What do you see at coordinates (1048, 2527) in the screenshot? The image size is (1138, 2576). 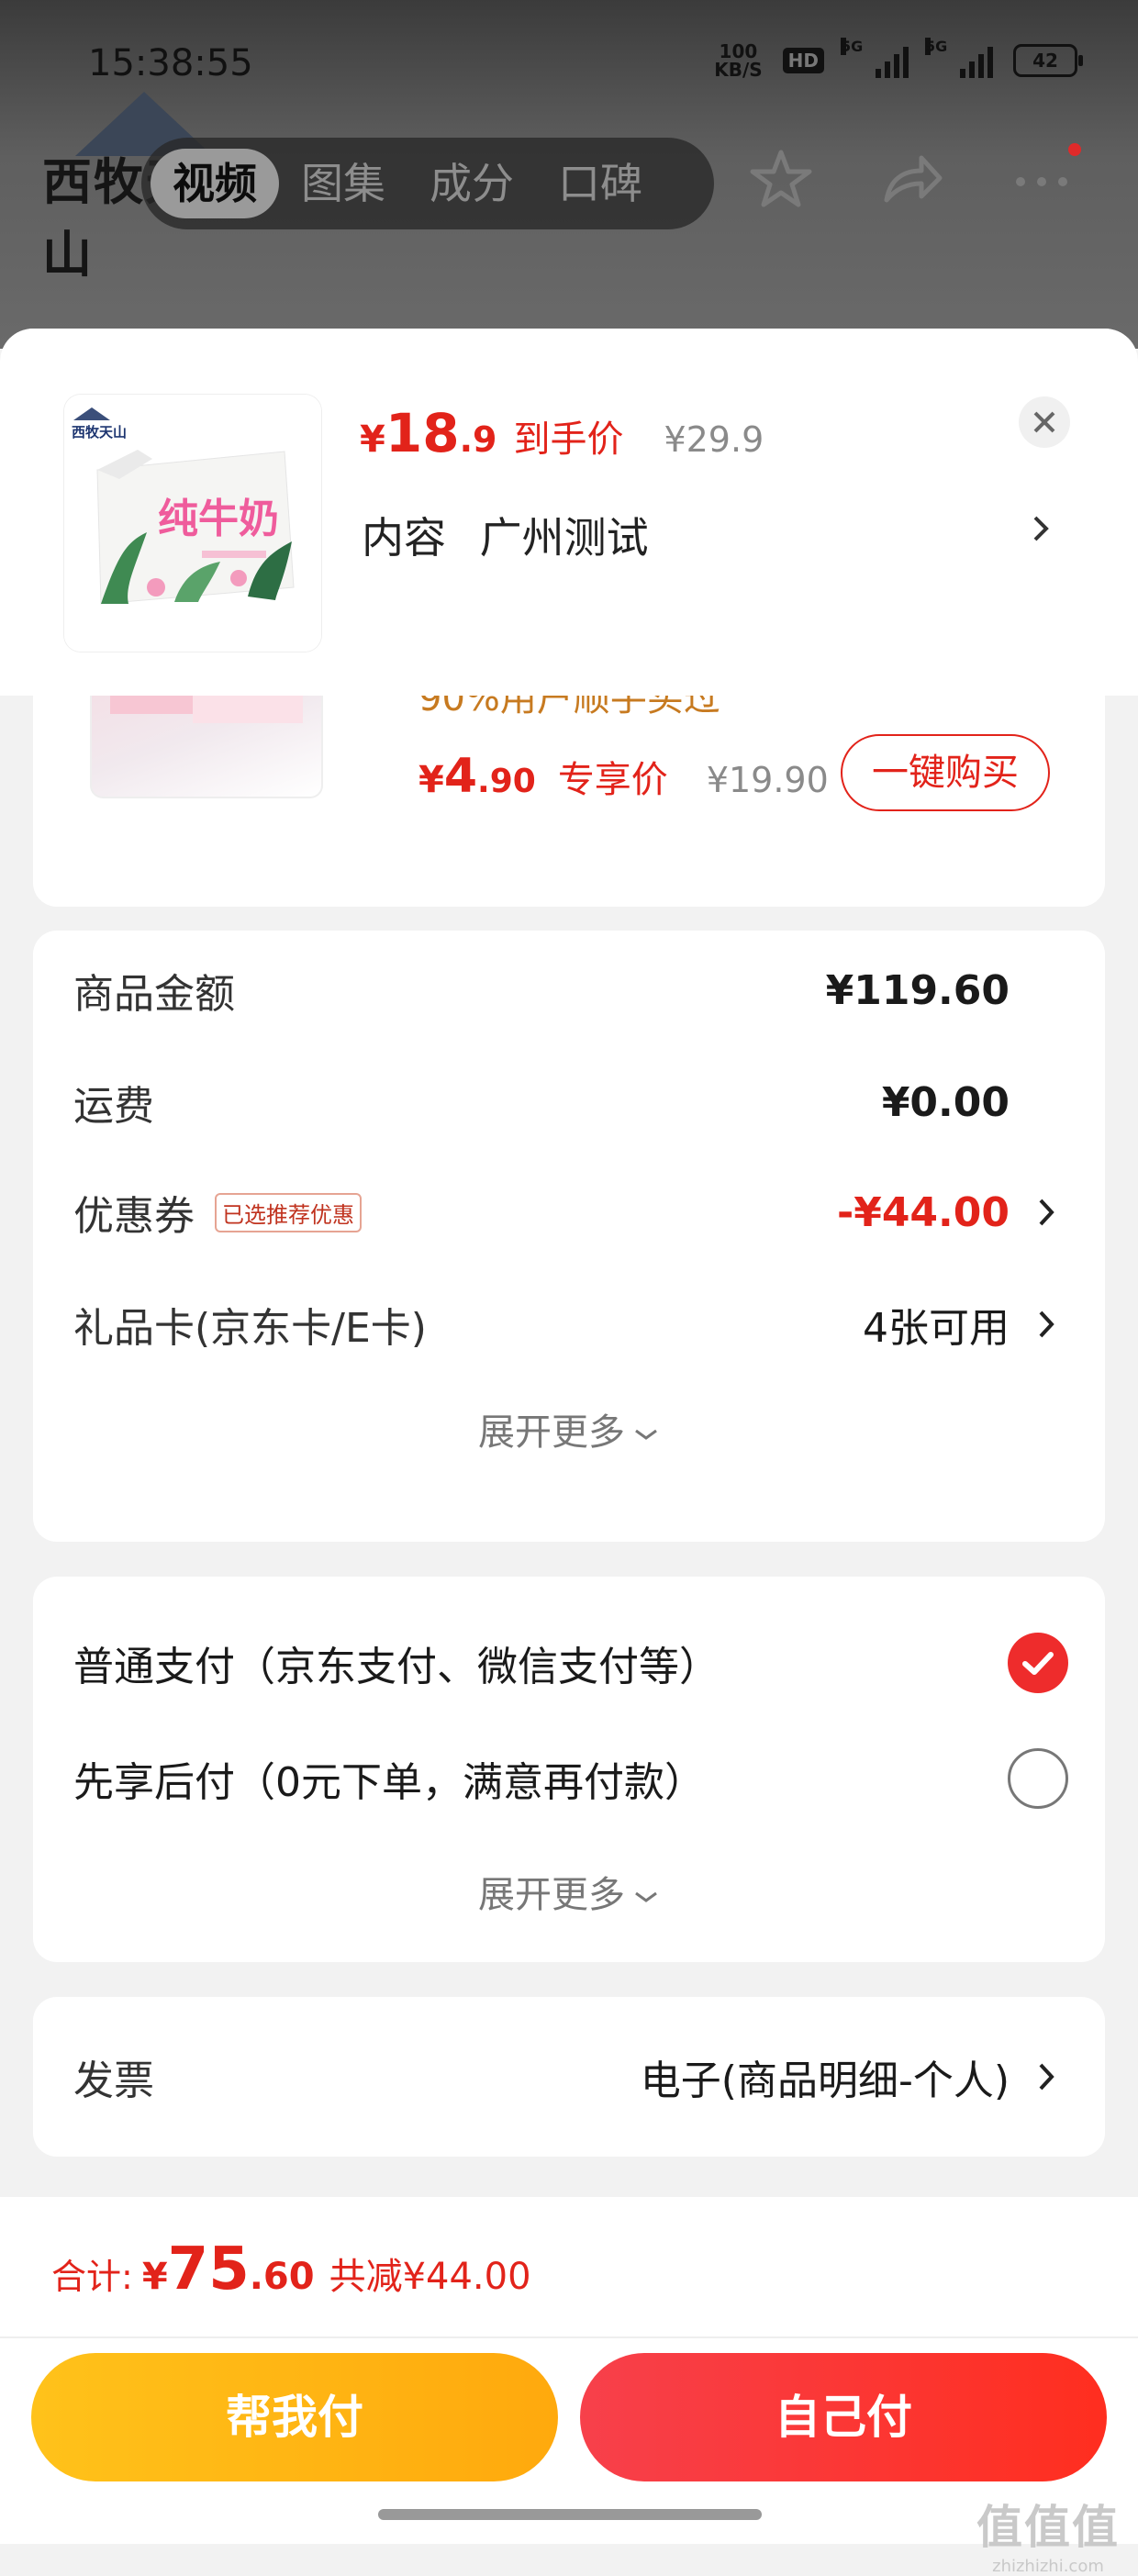 I see `watermark-logo-text: 值值值` at bounding box center [1048, 2527].